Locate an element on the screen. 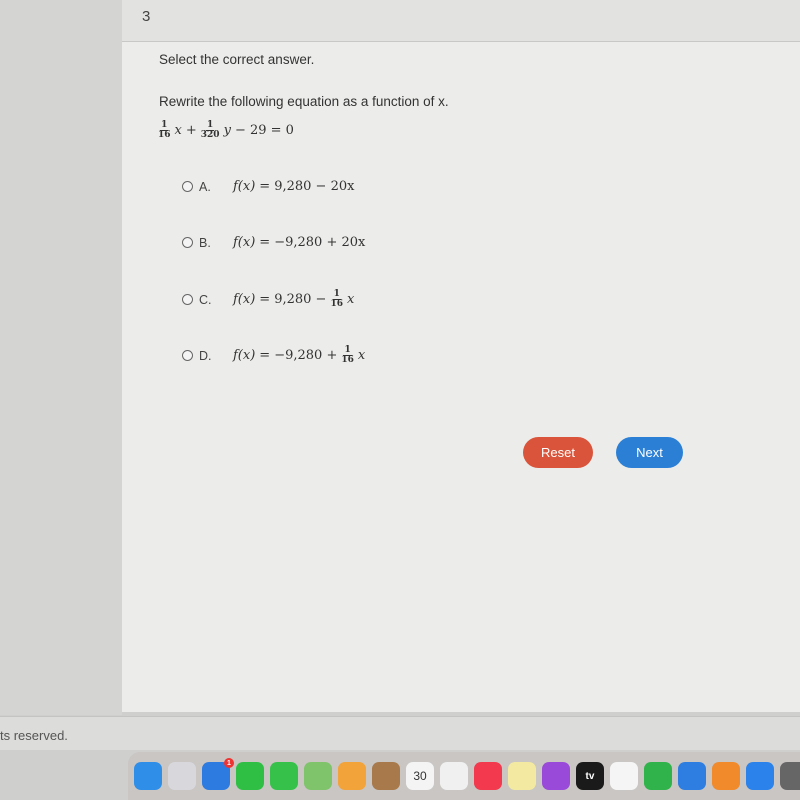  calendar-icon: 30 is located at coordinates (420, 776).